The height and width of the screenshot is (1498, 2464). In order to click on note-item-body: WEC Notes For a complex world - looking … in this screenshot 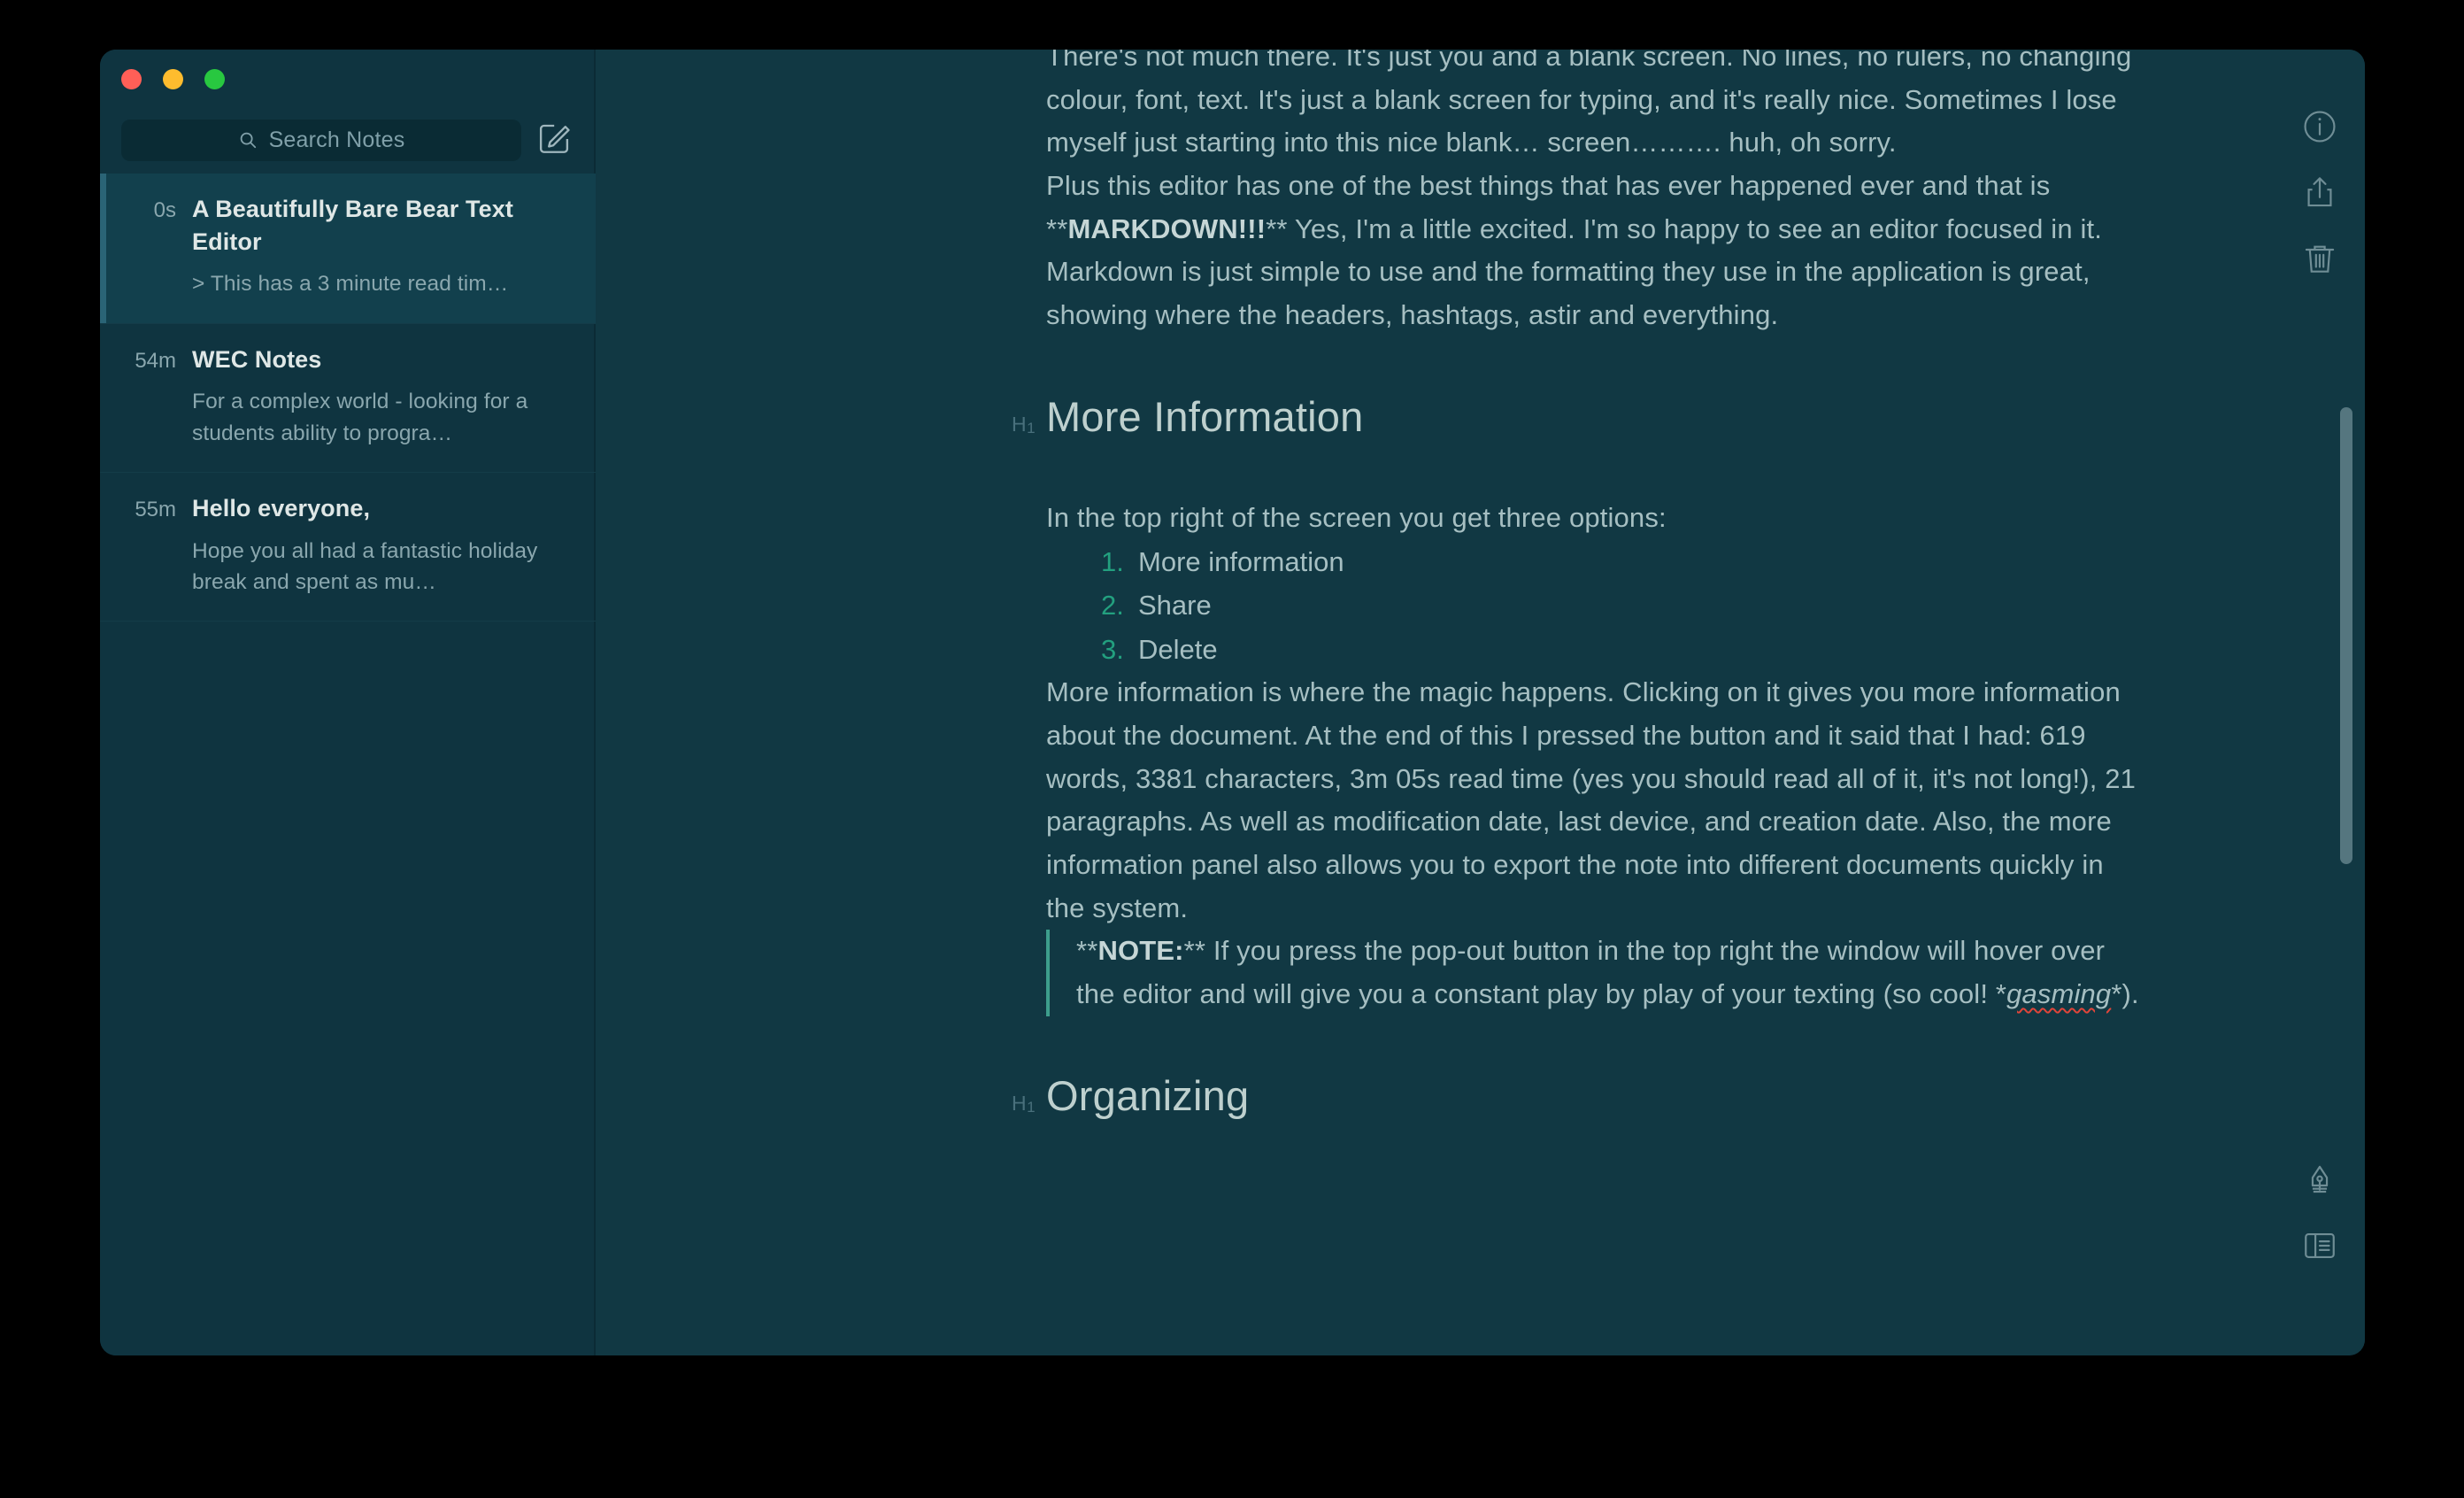, I will do `click(378, 396)`.